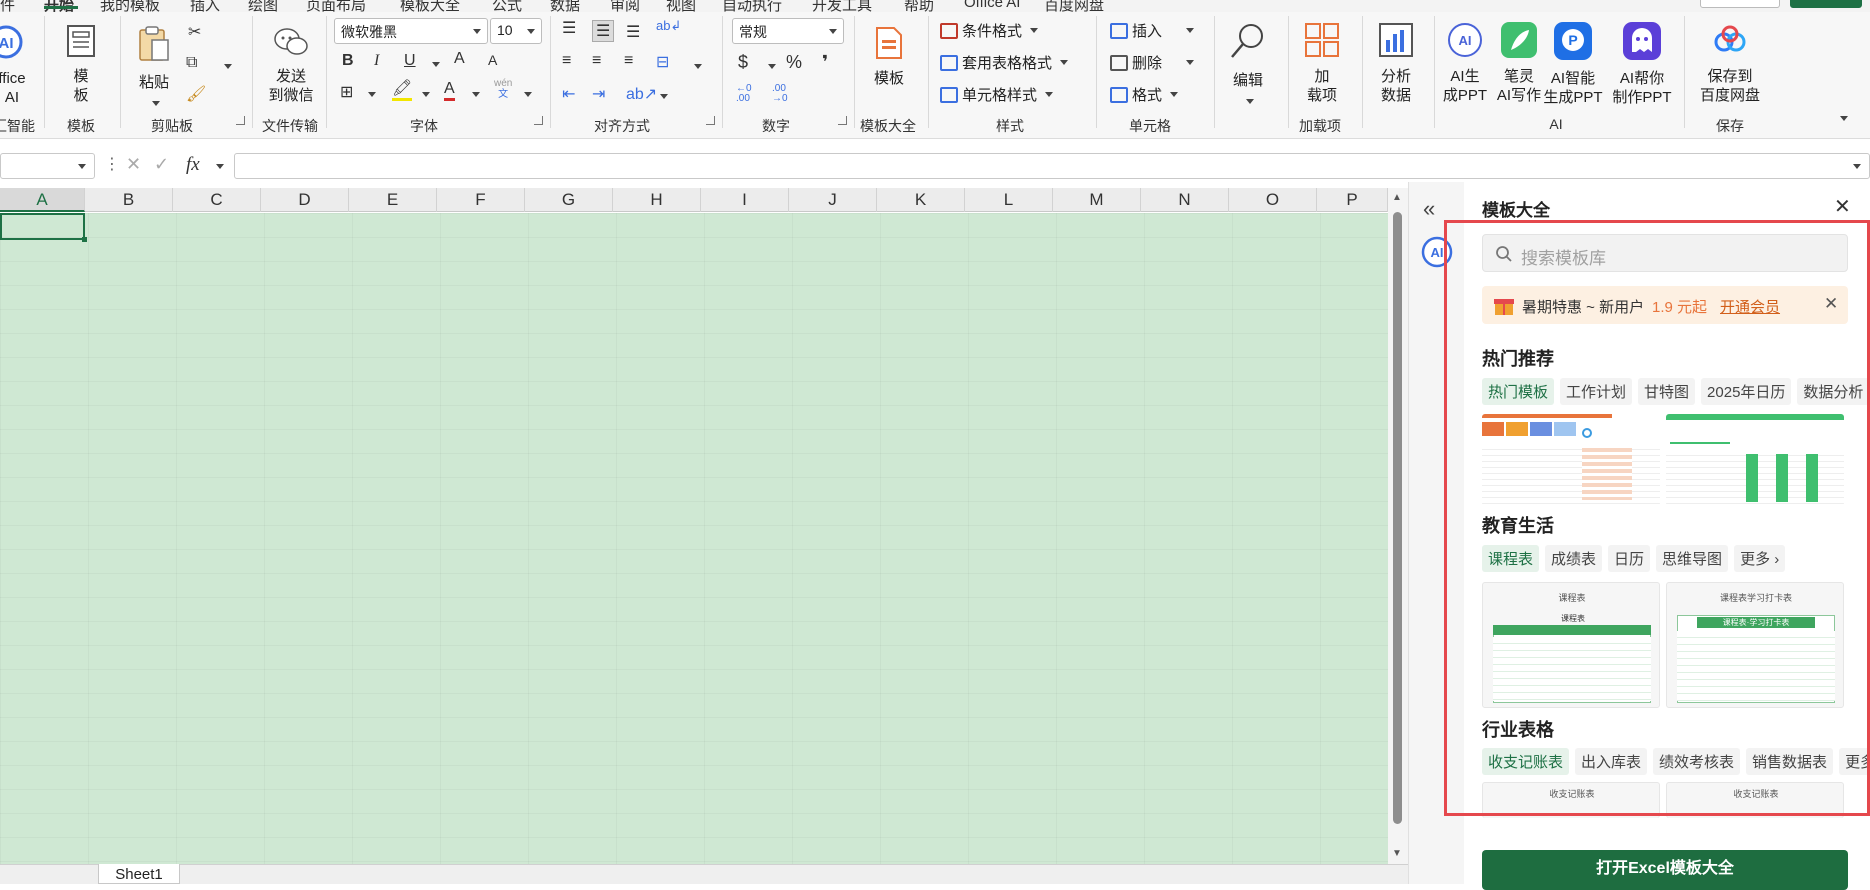  I want to click on align-right-icon: ≡, so click(628, 61).